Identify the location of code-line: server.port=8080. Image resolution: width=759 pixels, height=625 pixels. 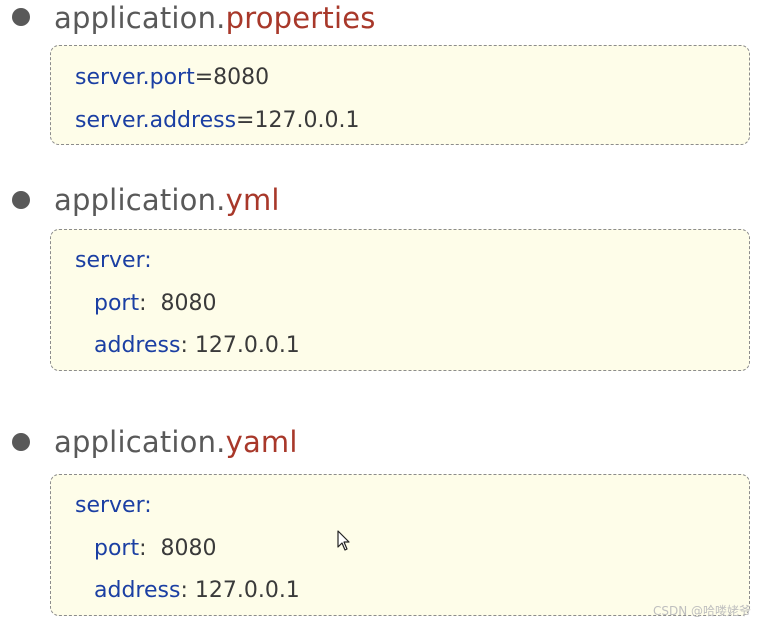
(172, 78).